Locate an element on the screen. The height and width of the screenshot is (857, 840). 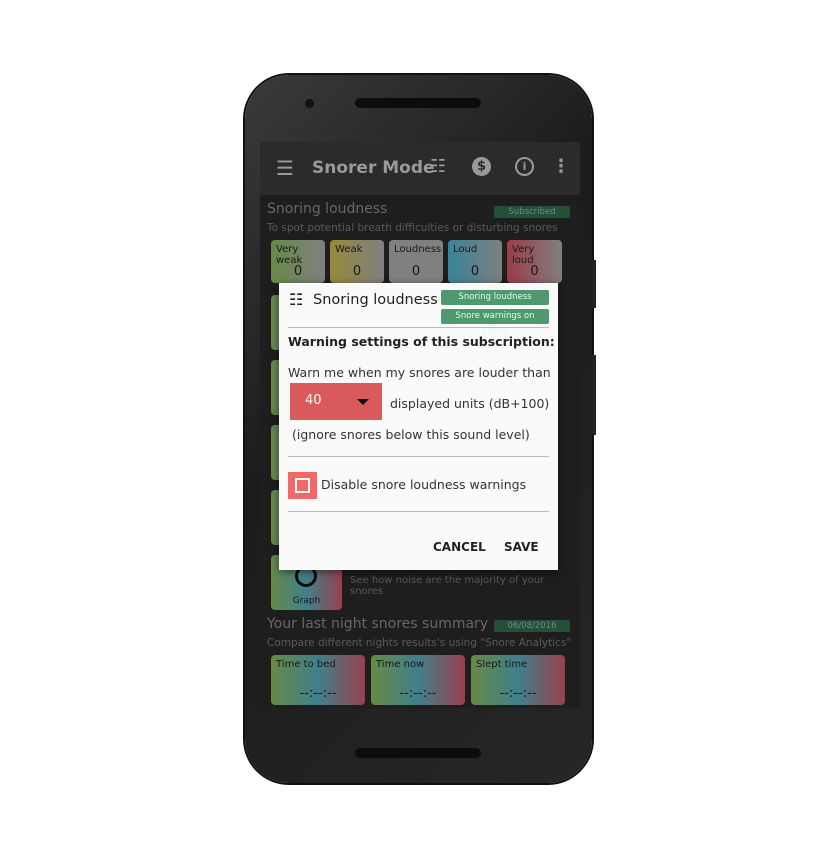
tile-label: Time to bed is located at coordinates (306, 664).